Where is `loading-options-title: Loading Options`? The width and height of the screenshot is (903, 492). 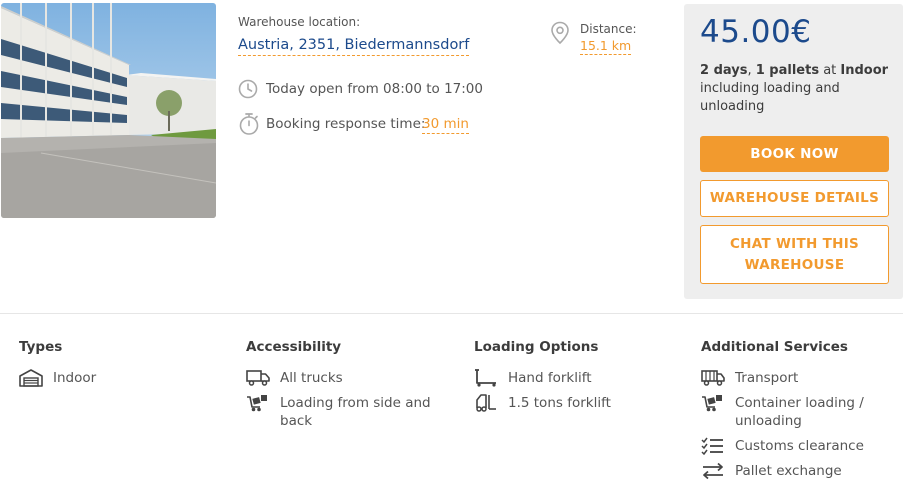
loading-options-title: Loading Options is located at coordinates (536, 347).